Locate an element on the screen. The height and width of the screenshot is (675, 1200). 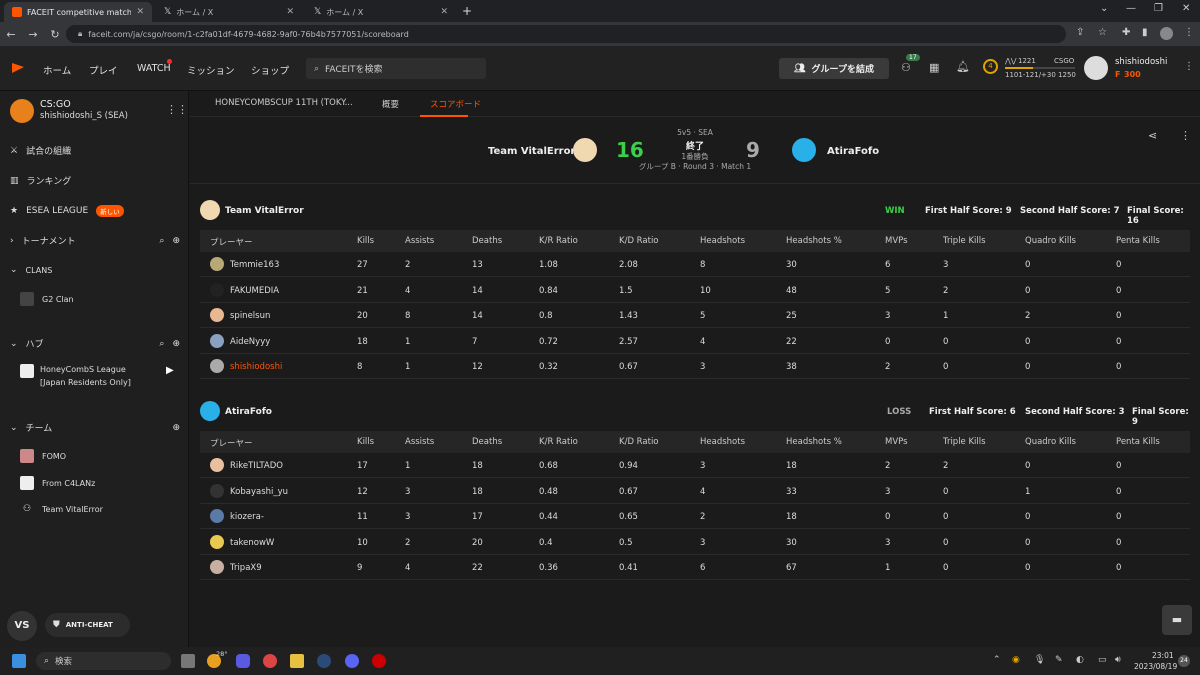
column-header: プレーヤー is located at coordinates (231, 242).